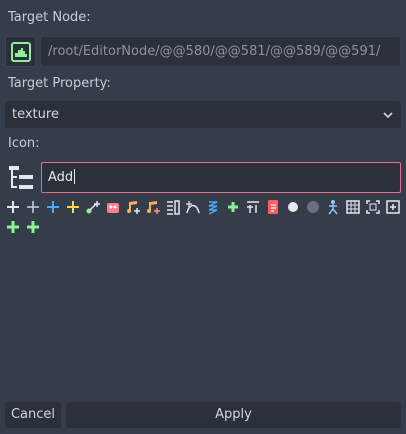  I want to click on add-circle-dark-icon, so click(313, 207).